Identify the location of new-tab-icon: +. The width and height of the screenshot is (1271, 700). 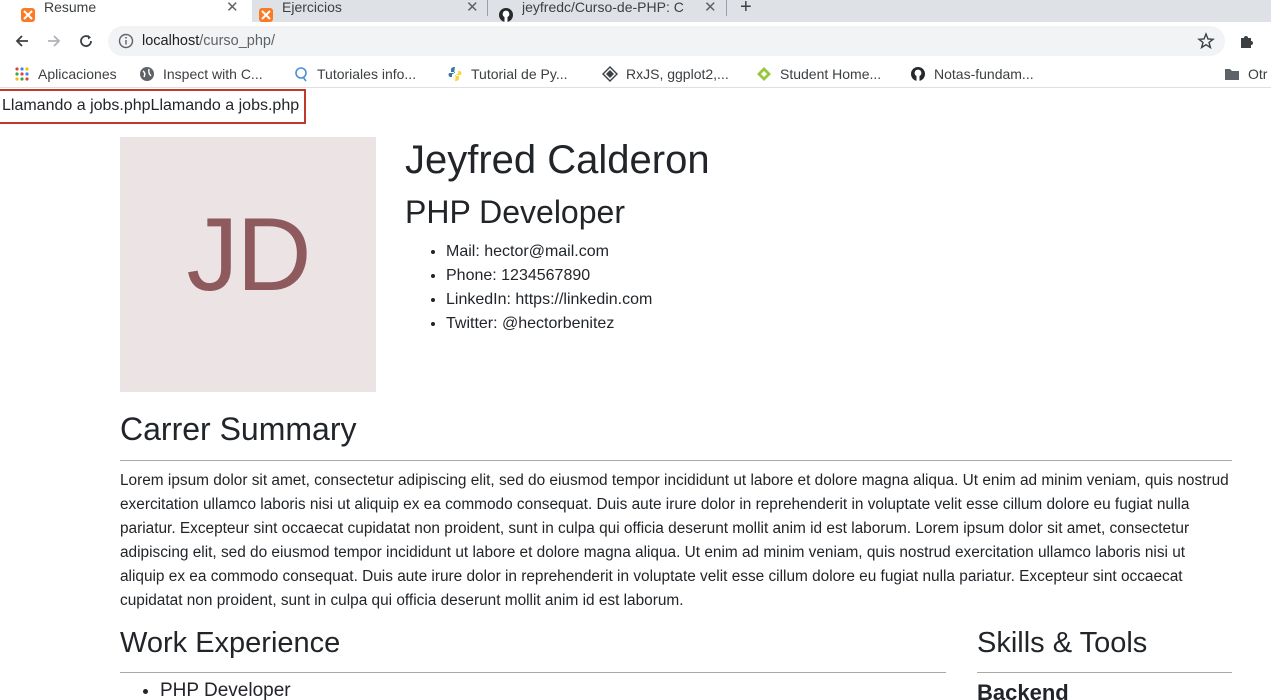
(746, 9).